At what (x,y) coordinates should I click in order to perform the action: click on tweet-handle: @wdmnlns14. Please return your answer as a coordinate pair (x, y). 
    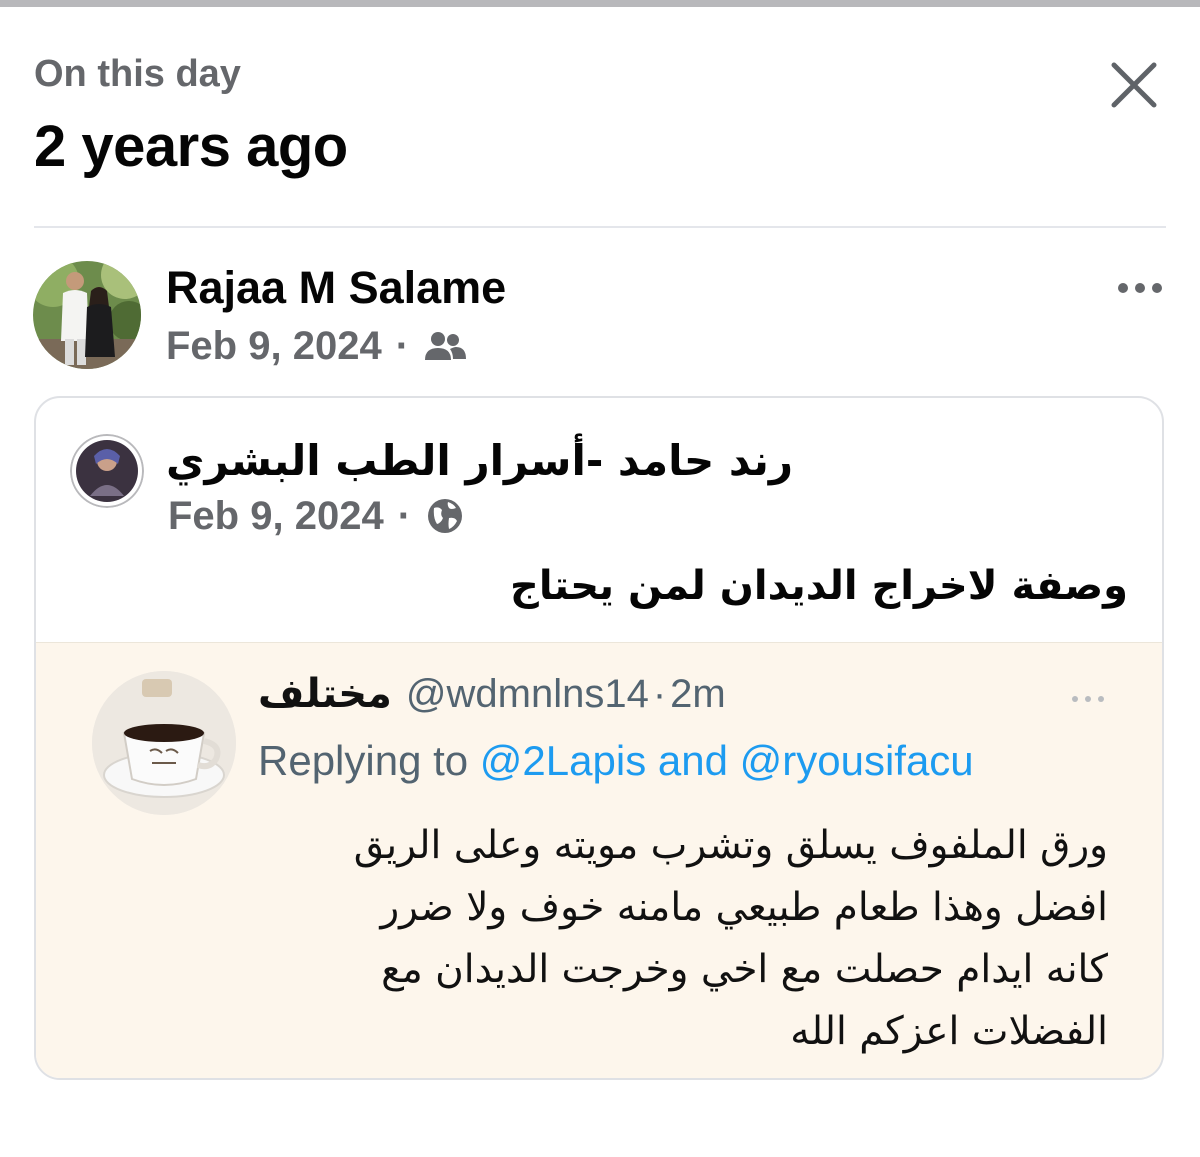
    Looking at the image, I should click on (527, 694).